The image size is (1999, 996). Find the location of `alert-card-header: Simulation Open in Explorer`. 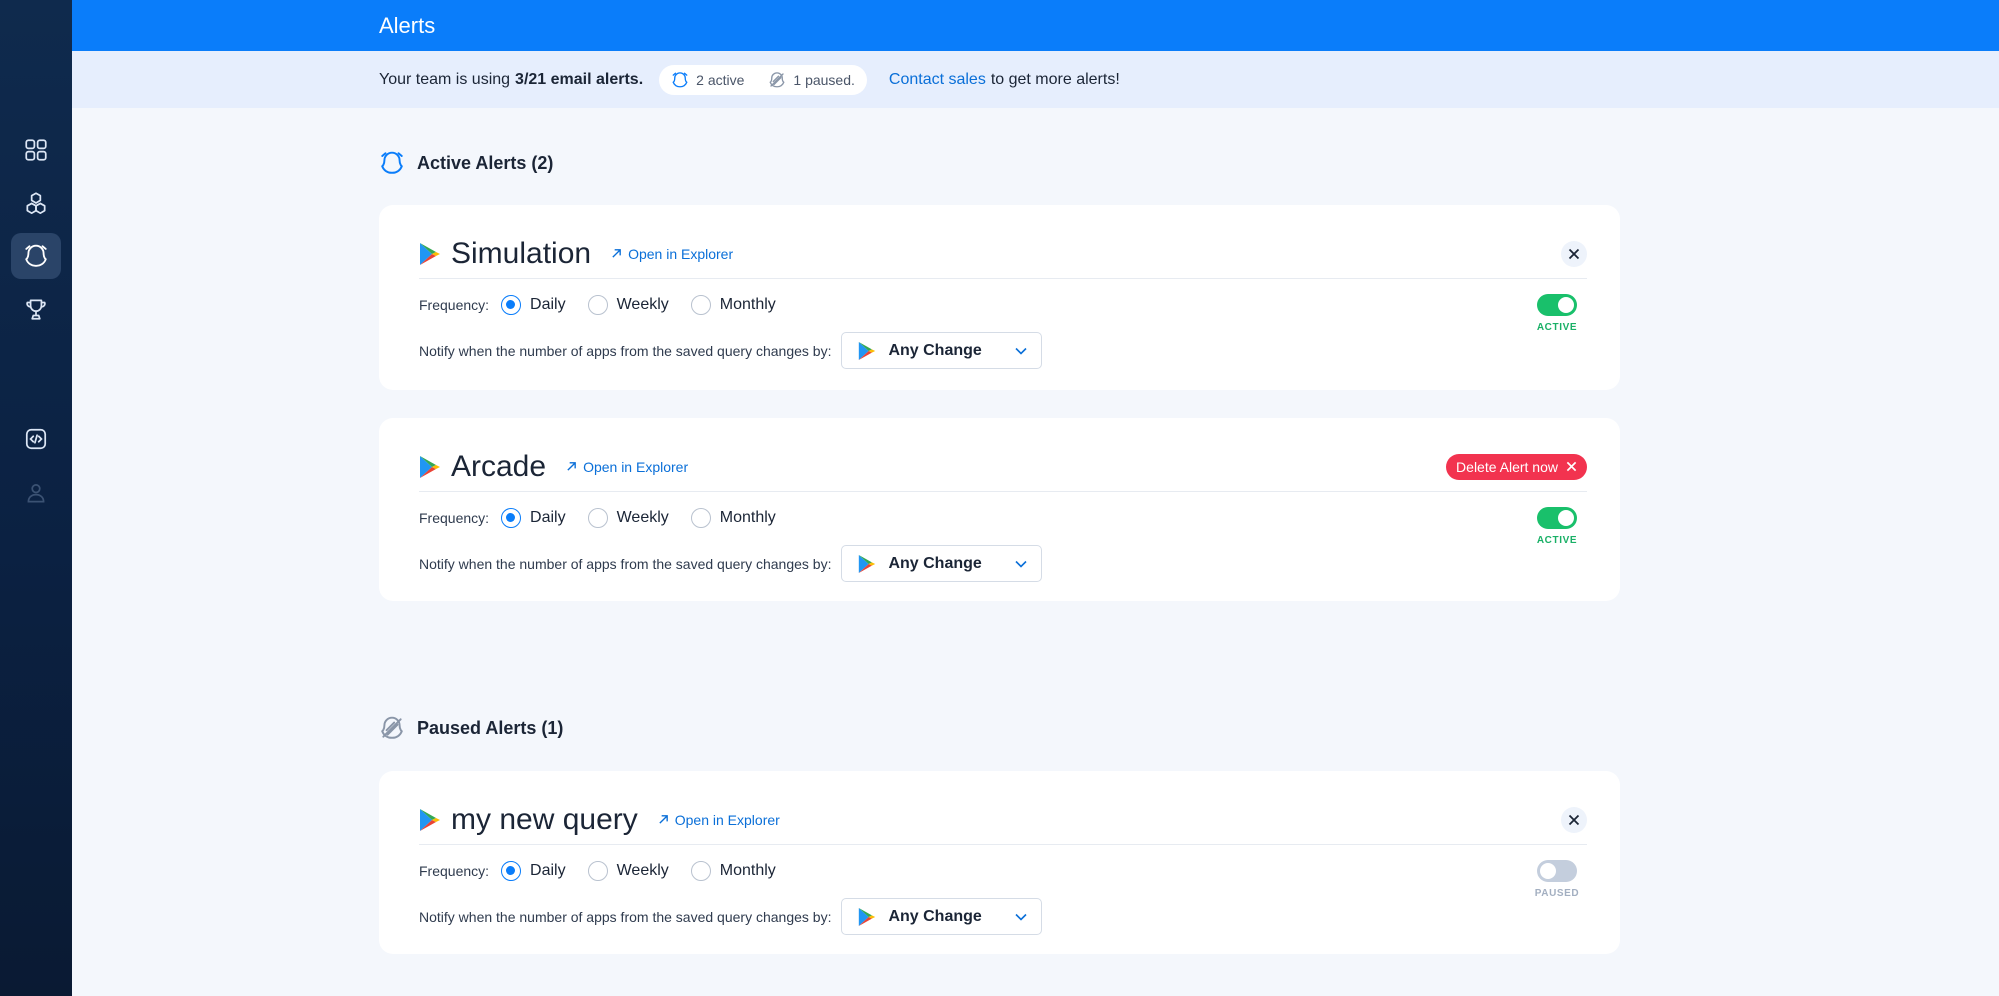

alert-card-header: Simulation Open in Explorer is located at coordinates (1003, 254).